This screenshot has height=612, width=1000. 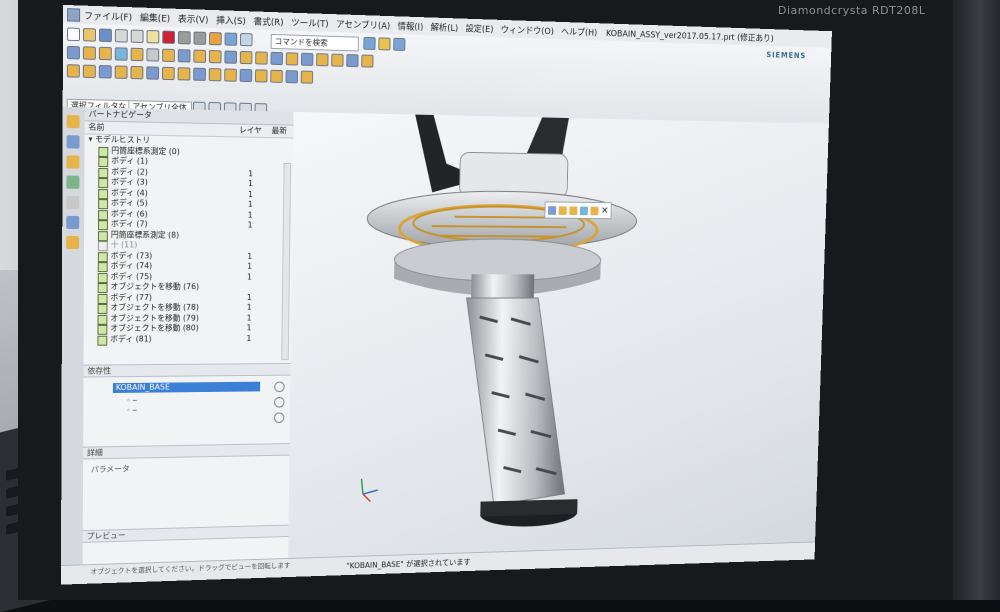 What do you see at coordinates (73, 121) in the screenshot?
I see `assembly-navigator-tab-icon` at bounding box center [73, 121].